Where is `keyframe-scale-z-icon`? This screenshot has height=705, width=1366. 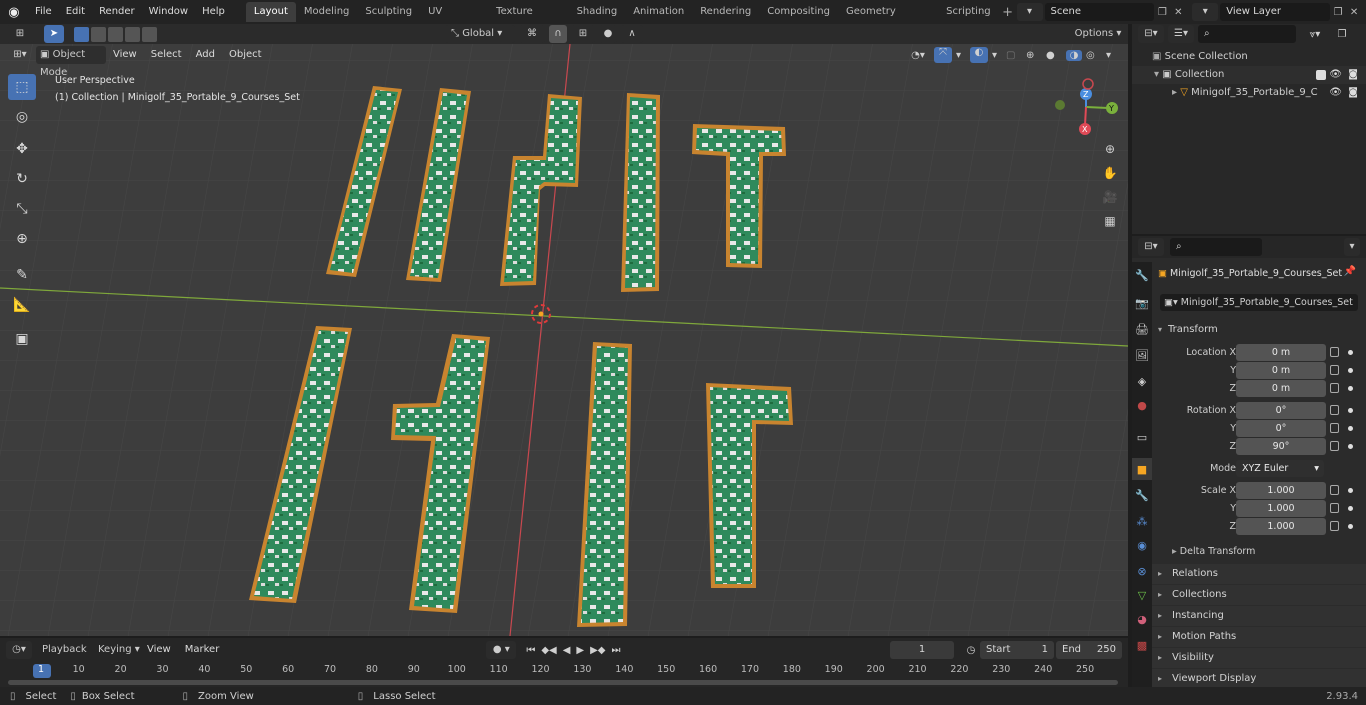
keyframe-scale-z-icon is located at coordinates (1350, 526).